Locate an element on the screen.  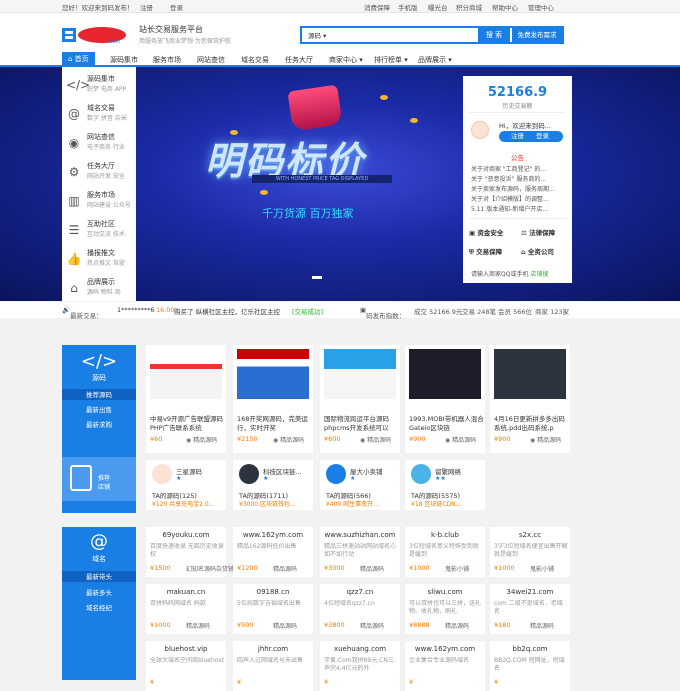
domain-card: bluehost.vip 全球大域名空间商bluehost ¥ is located at coordinates (186, 666).